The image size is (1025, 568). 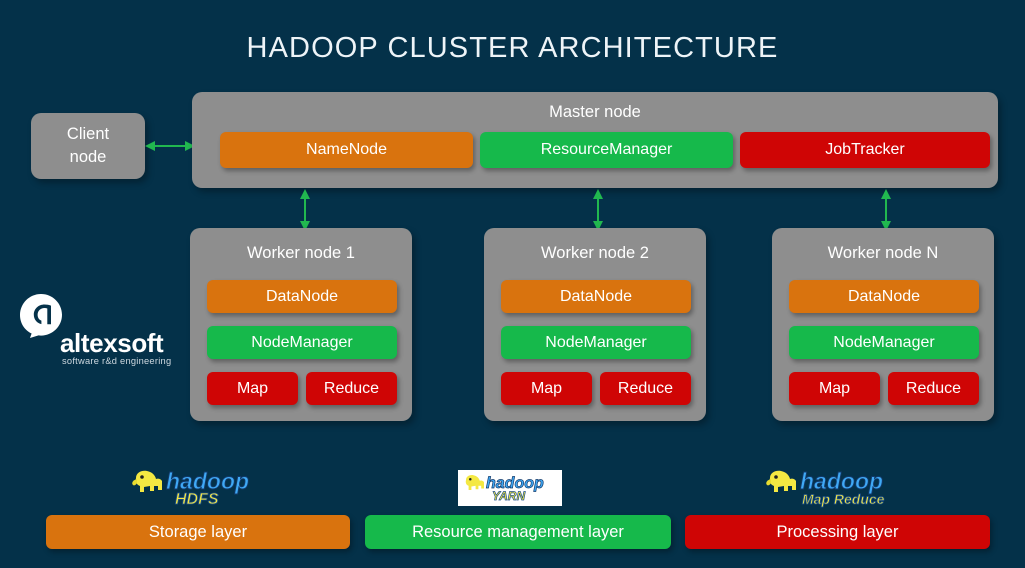 I want to click on worker-1-reduce: Reduce, so click(x=351, y=388).